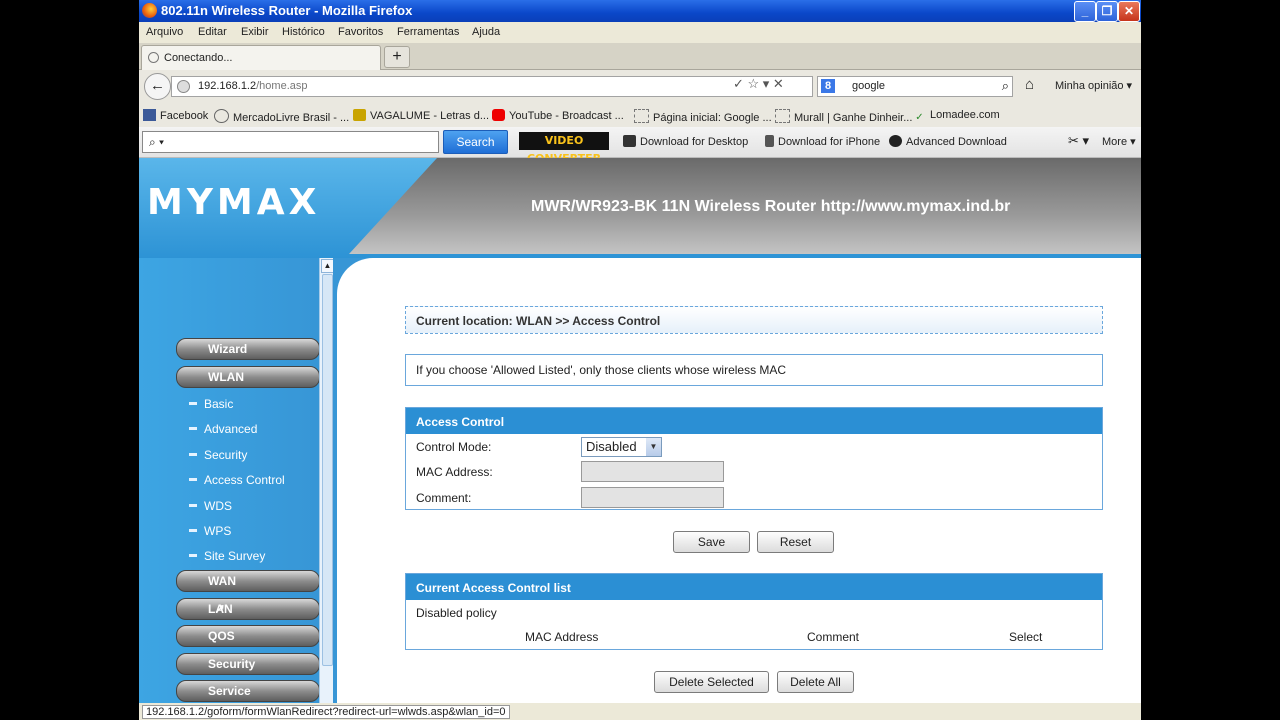 Image resolution: width=1280 pixels, height=720 pixels. What do you see at coordinates (428, 32) in the screenshot?
I see `menu-ferramentas: Ferramentas` at bounding box center [428, 32].